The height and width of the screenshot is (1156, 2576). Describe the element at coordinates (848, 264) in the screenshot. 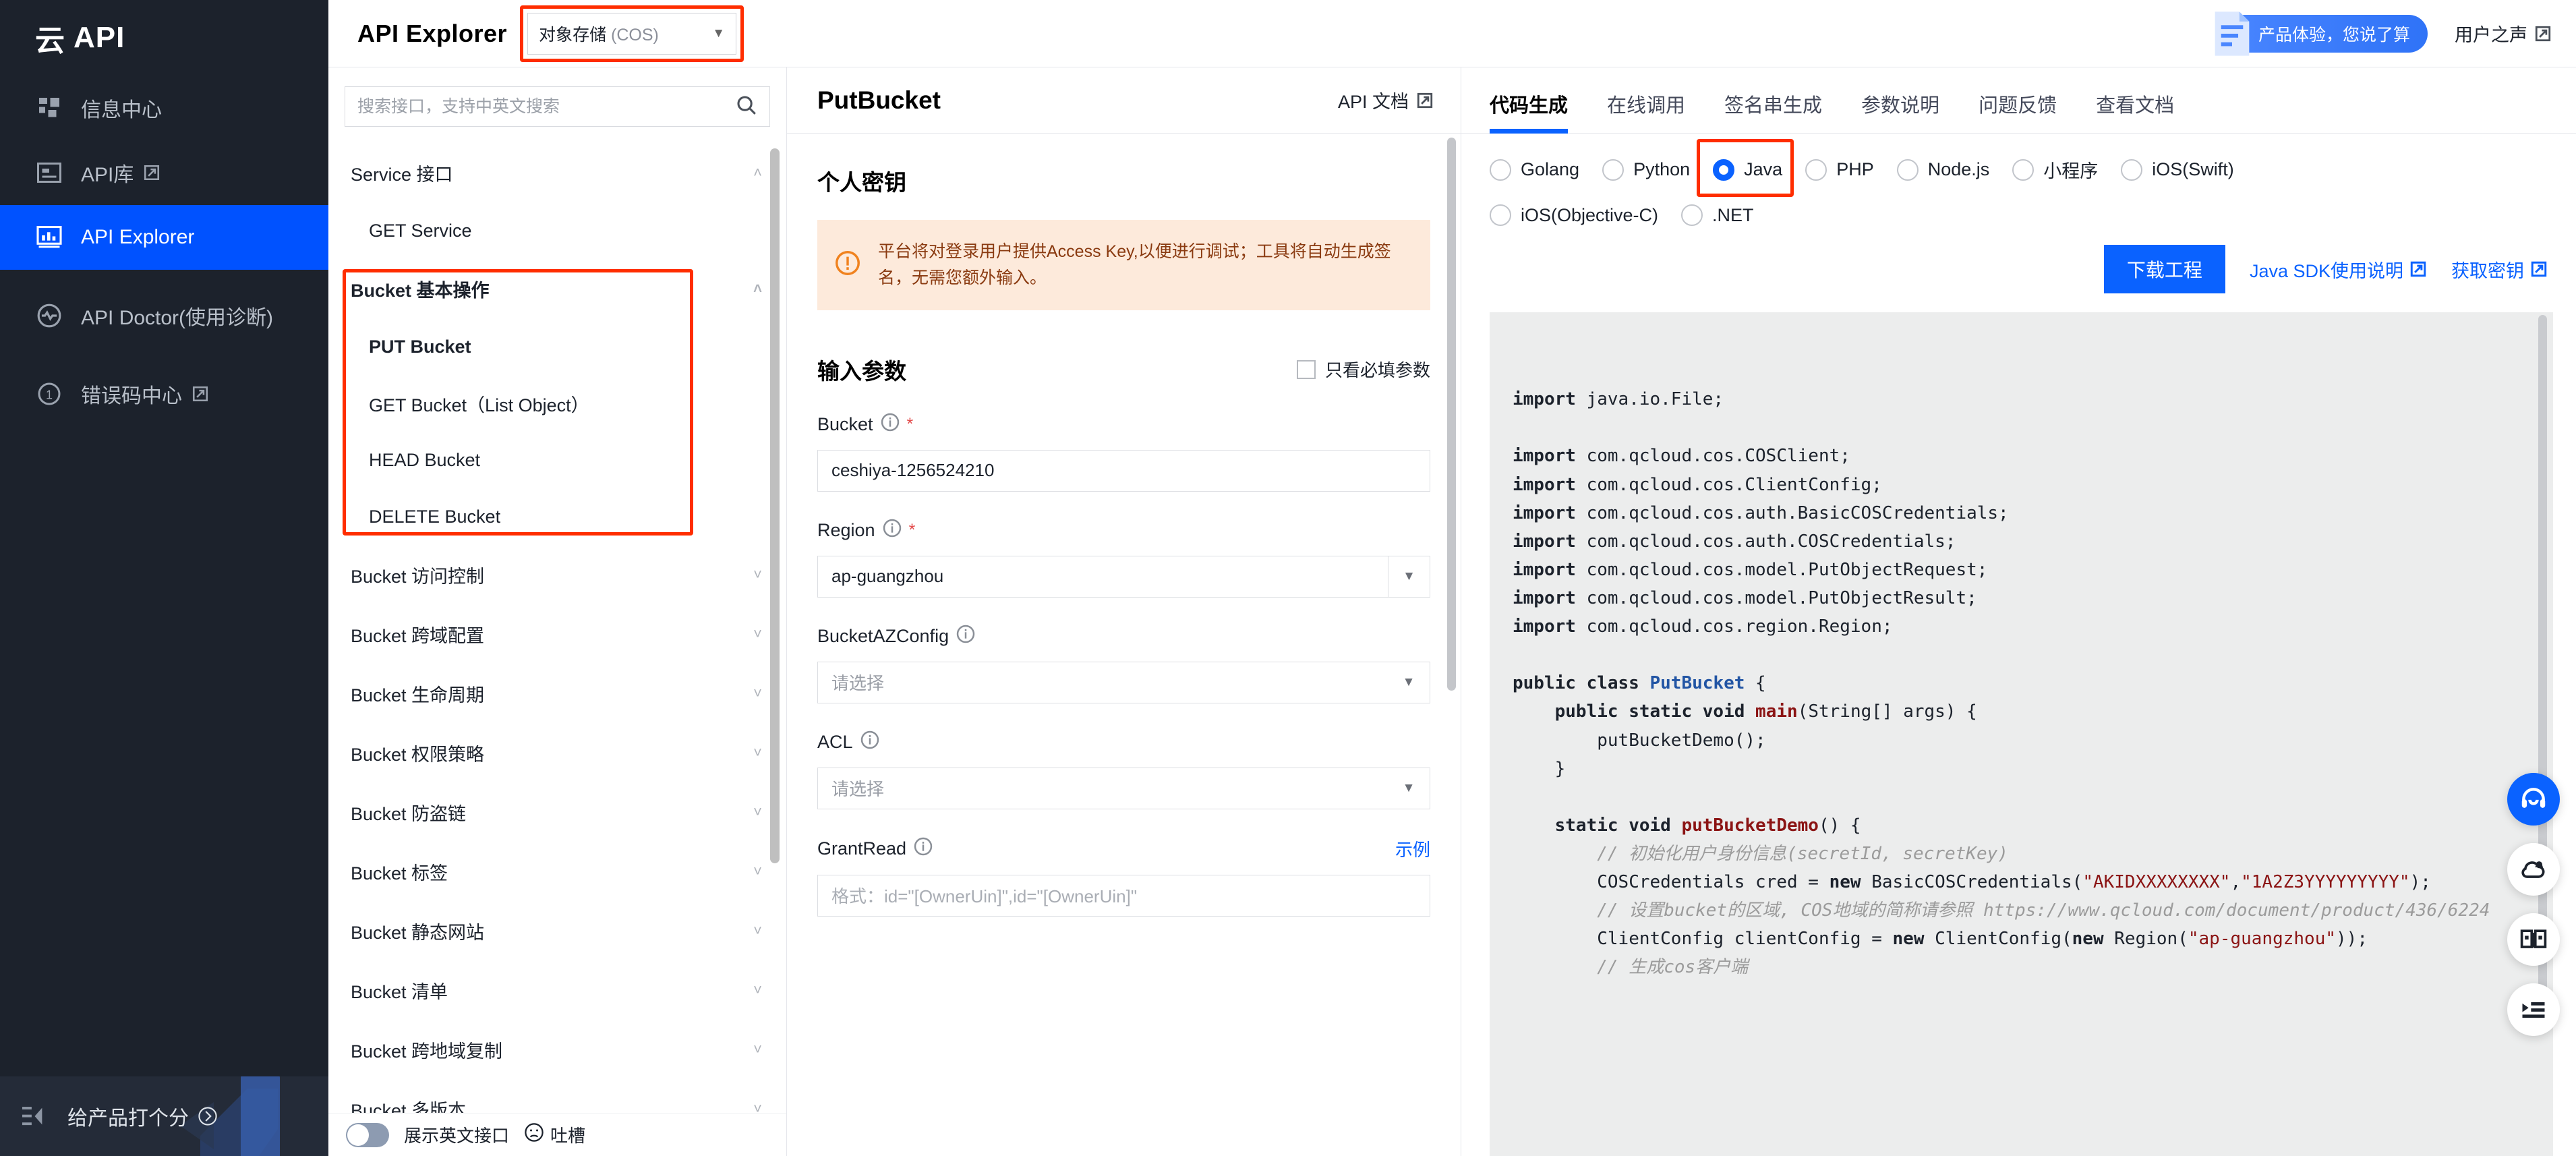

I see `warning-icon` at that location.